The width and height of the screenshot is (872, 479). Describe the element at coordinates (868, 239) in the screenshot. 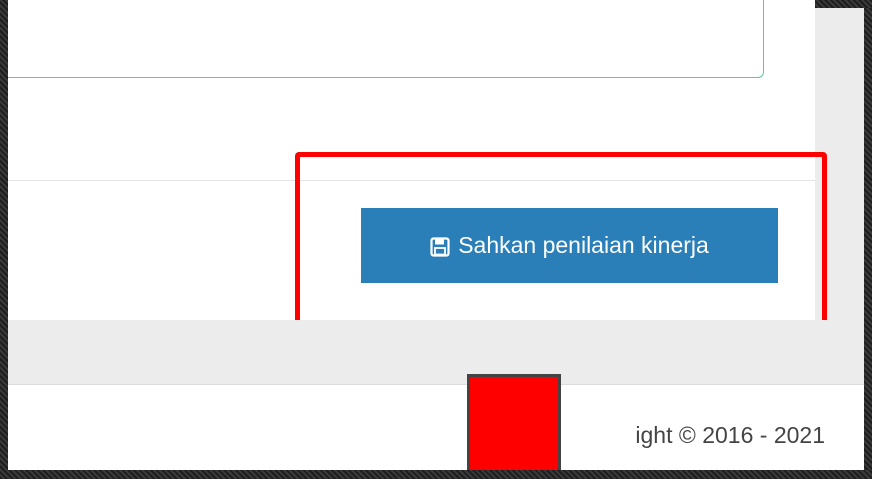

I see `screen-edge-right` at that location.